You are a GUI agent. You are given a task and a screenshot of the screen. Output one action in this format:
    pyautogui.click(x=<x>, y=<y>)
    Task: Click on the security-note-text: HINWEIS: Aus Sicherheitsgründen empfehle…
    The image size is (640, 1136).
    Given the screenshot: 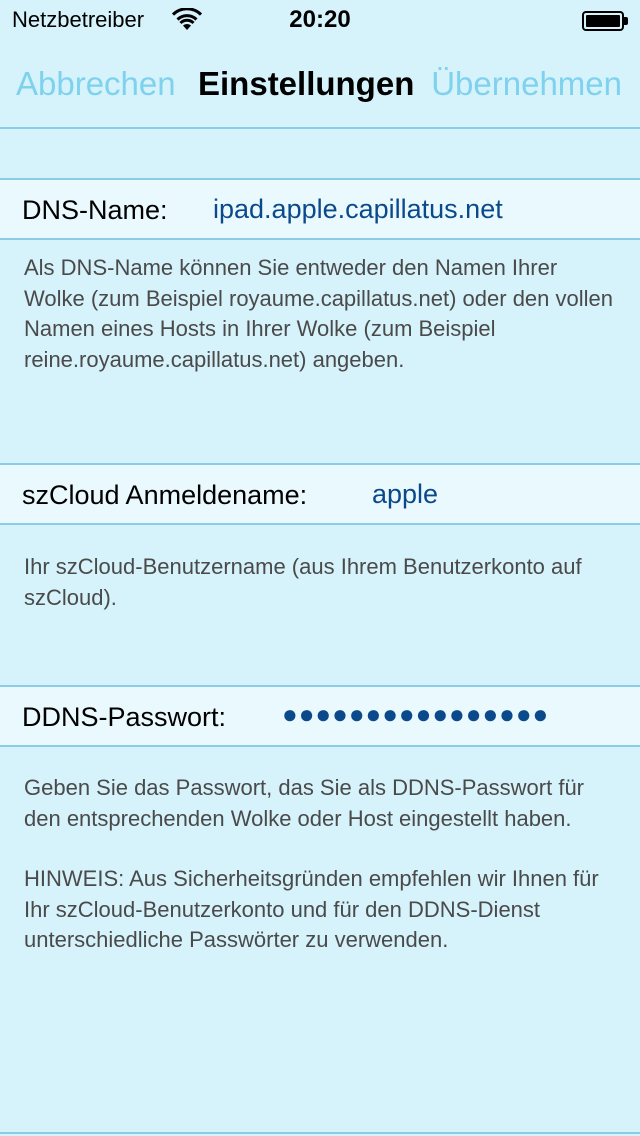 What is the action you would take?
    pyautogui.click(x=311, y=909)
    